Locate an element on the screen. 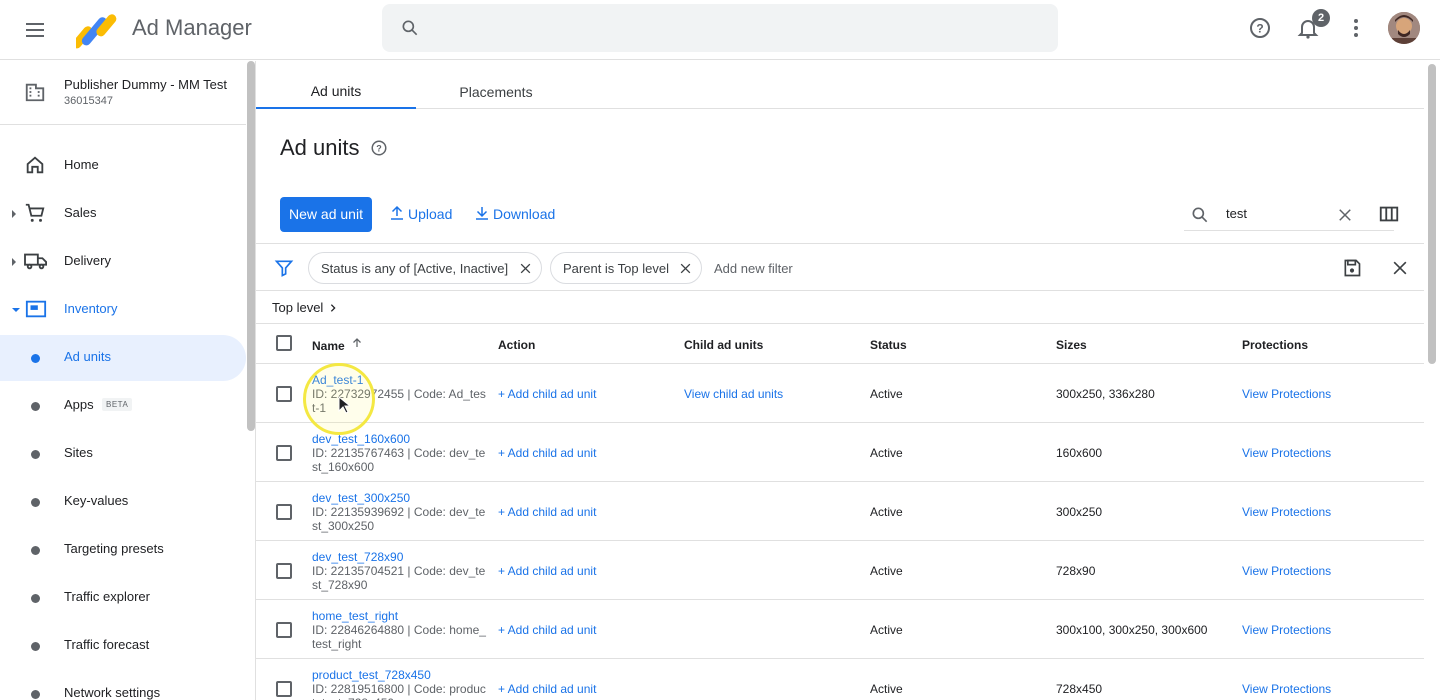 The height and width of the screenshot is (700, 1440). sidebar-item-targeting-presets: Targeting presets is located at coordinates (123, 550).